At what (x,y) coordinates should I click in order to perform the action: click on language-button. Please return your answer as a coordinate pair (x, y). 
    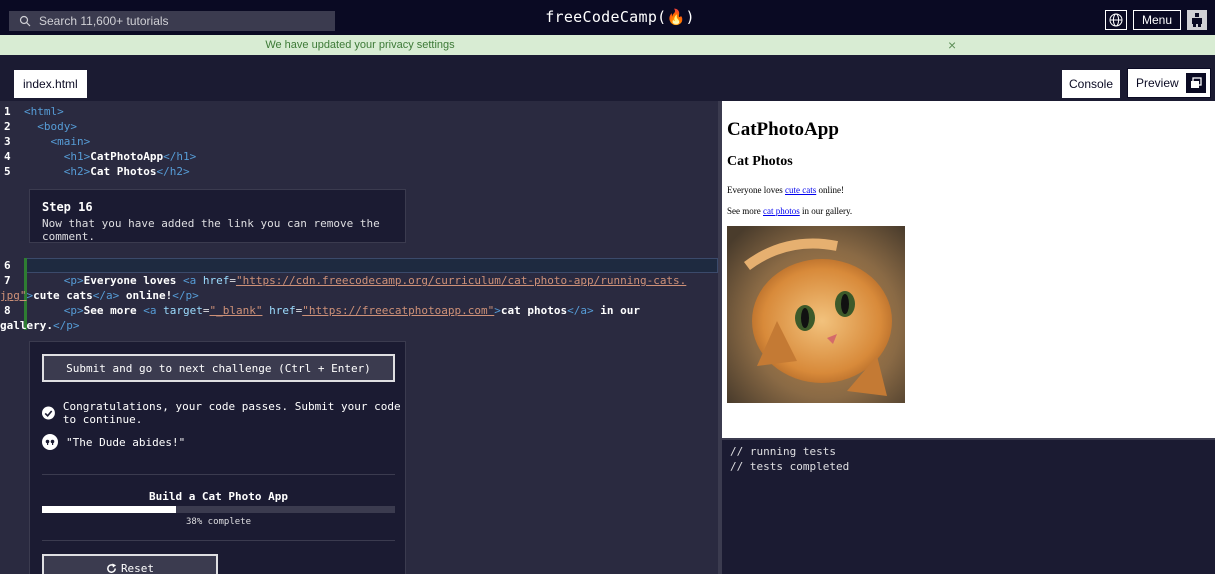
    Looking at the image, I should click on (1115, 20).